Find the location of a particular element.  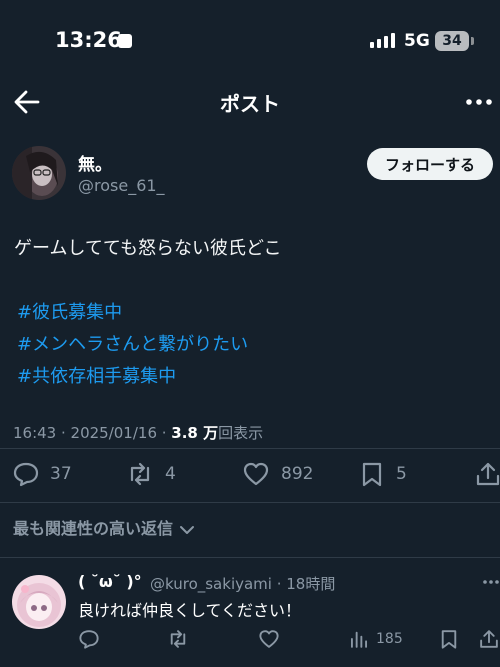

author-handle: @rose_61_ is located at coordinates (121, 185).